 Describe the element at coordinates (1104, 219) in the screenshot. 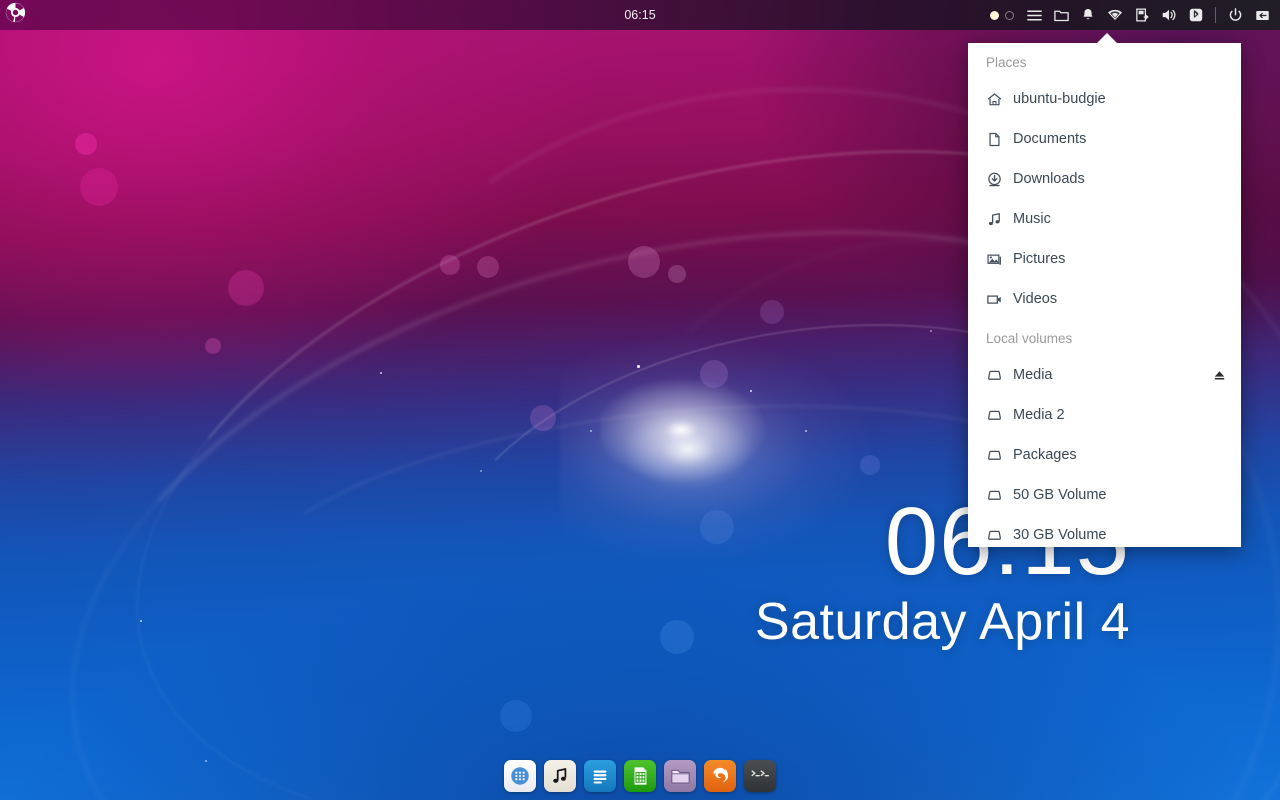

I see `places-item-music: Music` at that location.